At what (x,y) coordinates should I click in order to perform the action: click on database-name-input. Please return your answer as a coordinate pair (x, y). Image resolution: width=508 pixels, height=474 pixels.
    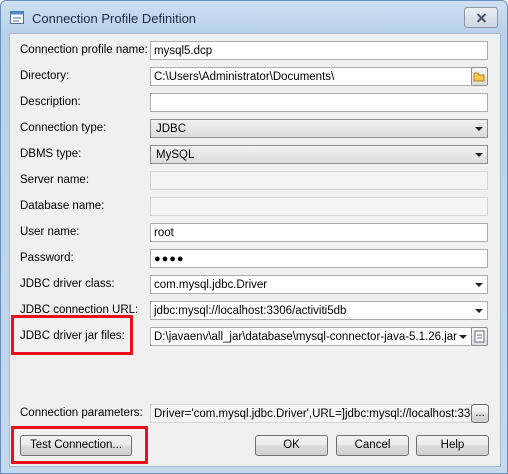
    Looking at the image, I should click on (319, 206).